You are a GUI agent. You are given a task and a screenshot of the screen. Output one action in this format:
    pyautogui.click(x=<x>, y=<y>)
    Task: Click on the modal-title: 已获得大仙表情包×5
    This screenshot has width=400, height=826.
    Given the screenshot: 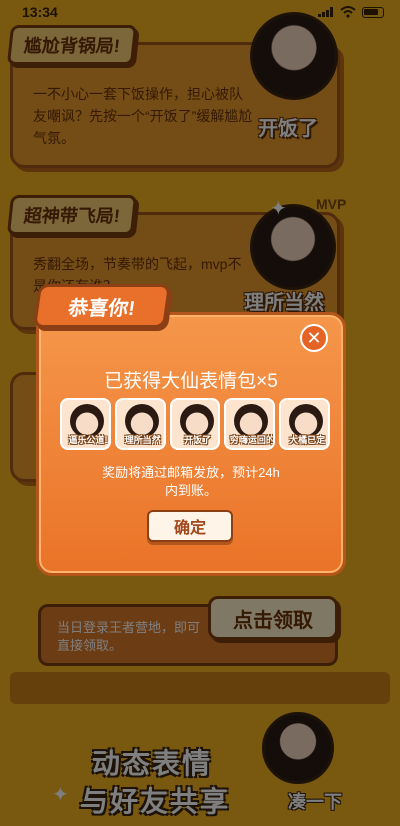 What is the action you would take?
    pyautogui.click(x=191, y=381)
    